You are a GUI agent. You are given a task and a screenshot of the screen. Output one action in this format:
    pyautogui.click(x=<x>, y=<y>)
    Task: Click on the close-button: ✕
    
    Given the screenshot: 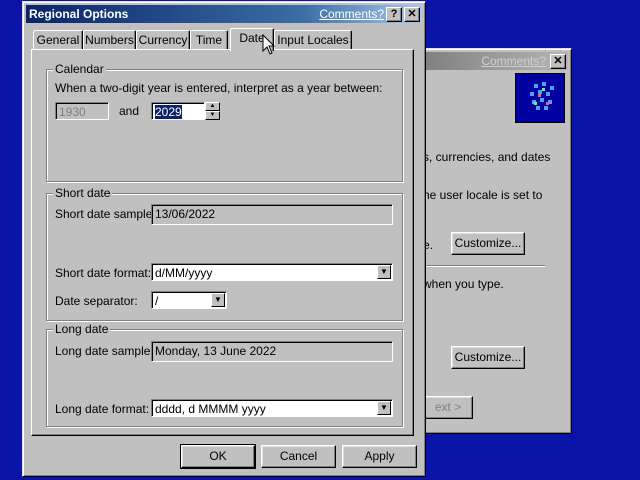 What is the action you would take?
    pyautogui.click(x=412, y=14)
    